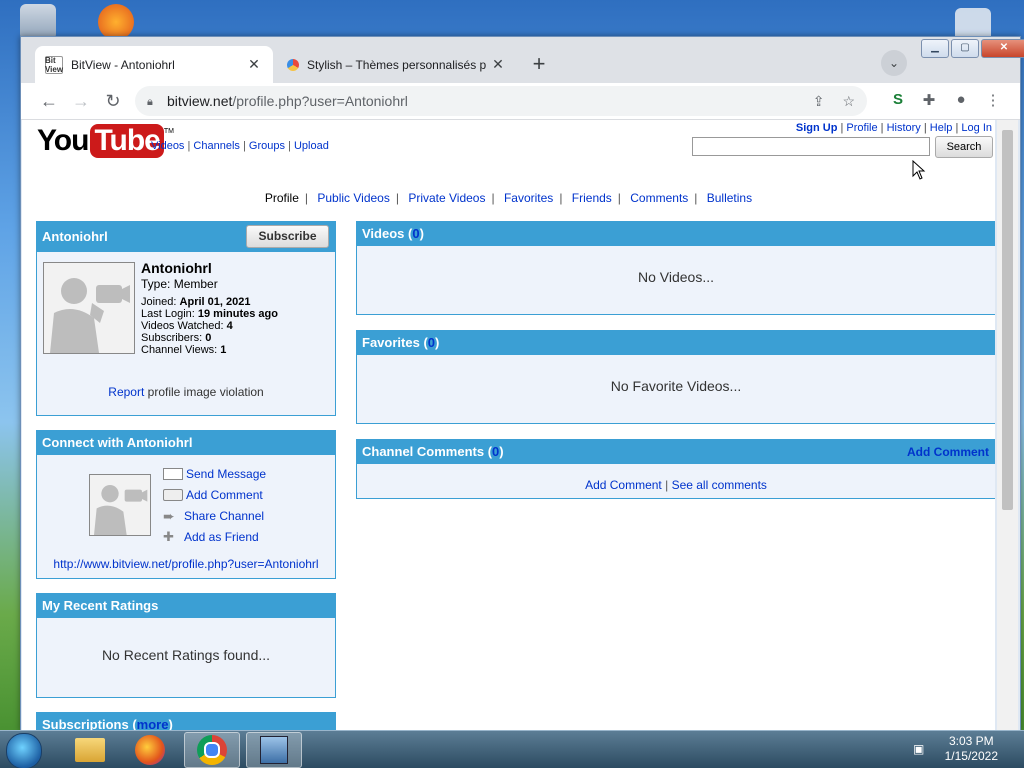 The image size is (1024, 768). What do you see at coordinates (113, 101) in the screenshot?
I see `reload-icon: ↻` at bounding box center [113, 101].